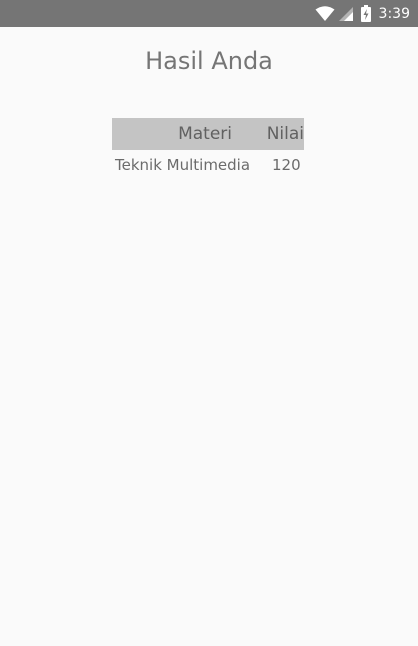 This screenshot has width=418, height=646. I want to click on column-header-materi: Materi, so click(187, 134).